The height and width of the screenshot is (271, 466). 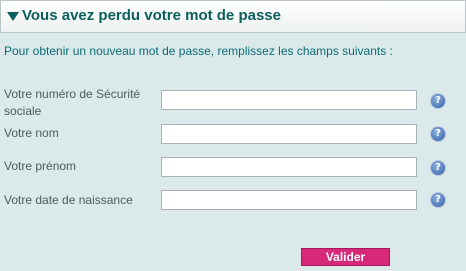 What do you see at coordinates (68, 200) in the screenshot?
I see `birth-date-label: Votre date de naissance` at bounding box center [68, 200].